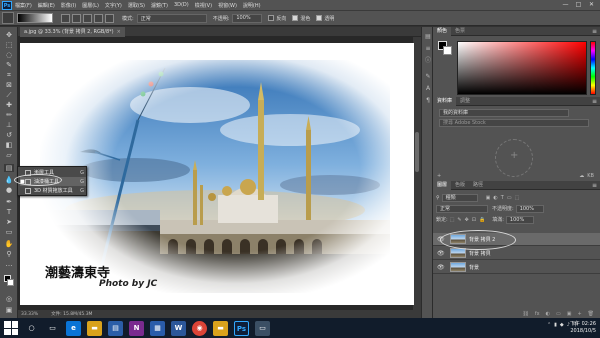  What do you see at coordinates (9, 115) in the screenshot?
I see `brush-tool-icon: ✏` at bounding box center [9, 115].